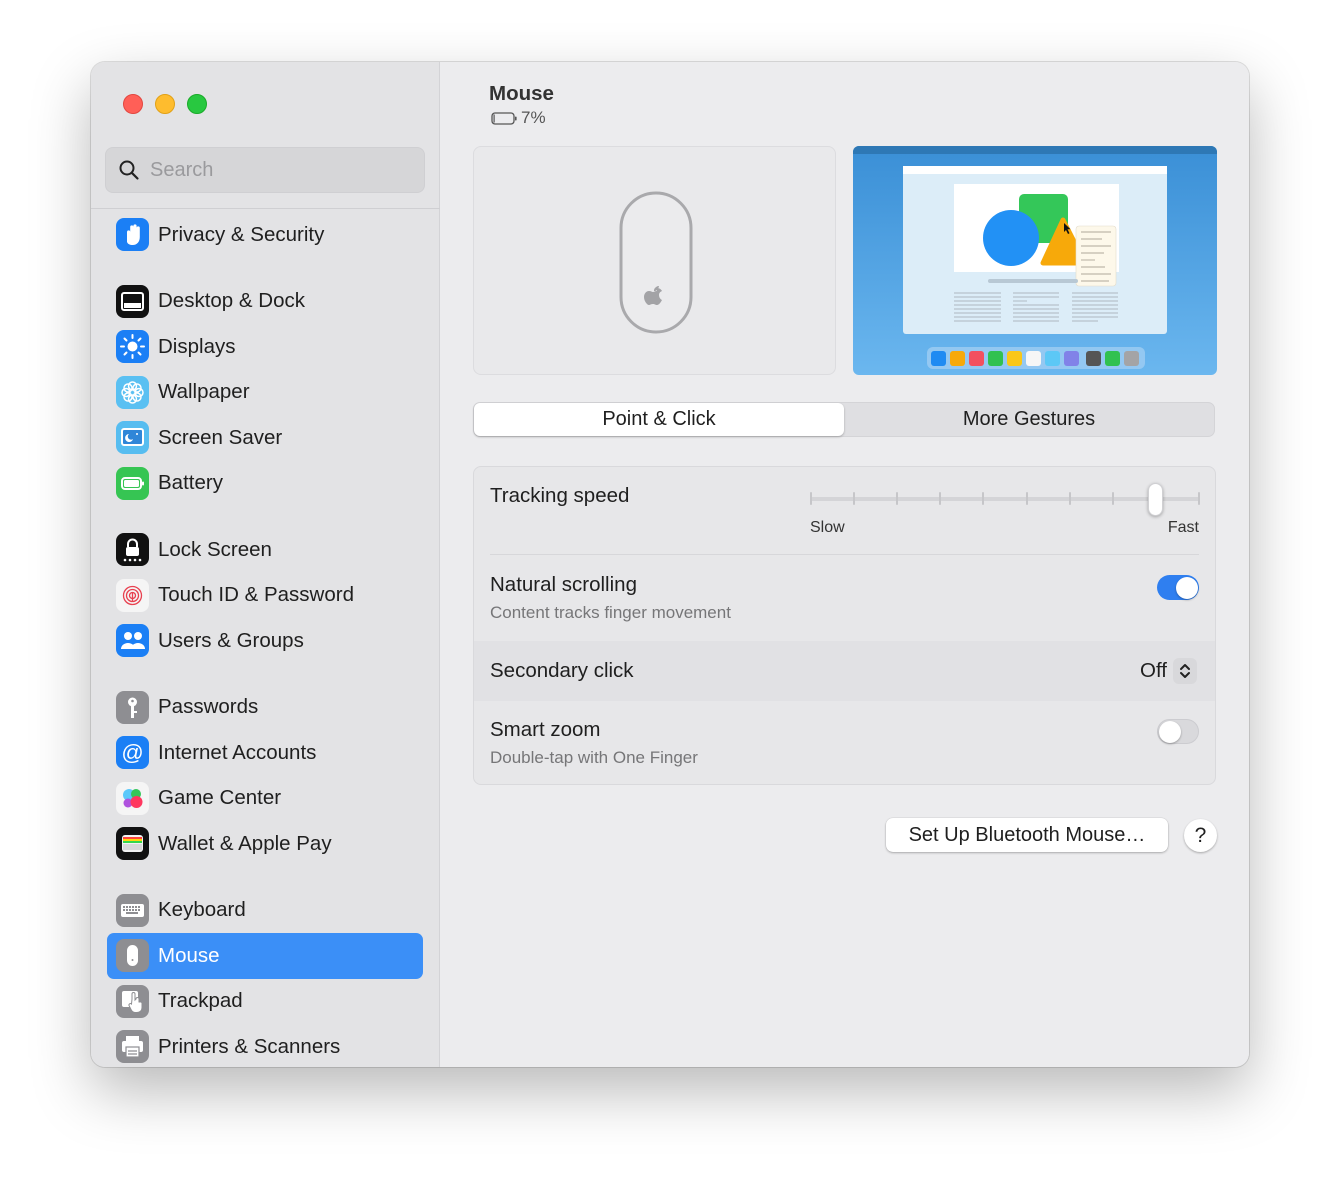 This screenshot has width=1340, height=1188. I want to click on search-input, so click(280, 170).